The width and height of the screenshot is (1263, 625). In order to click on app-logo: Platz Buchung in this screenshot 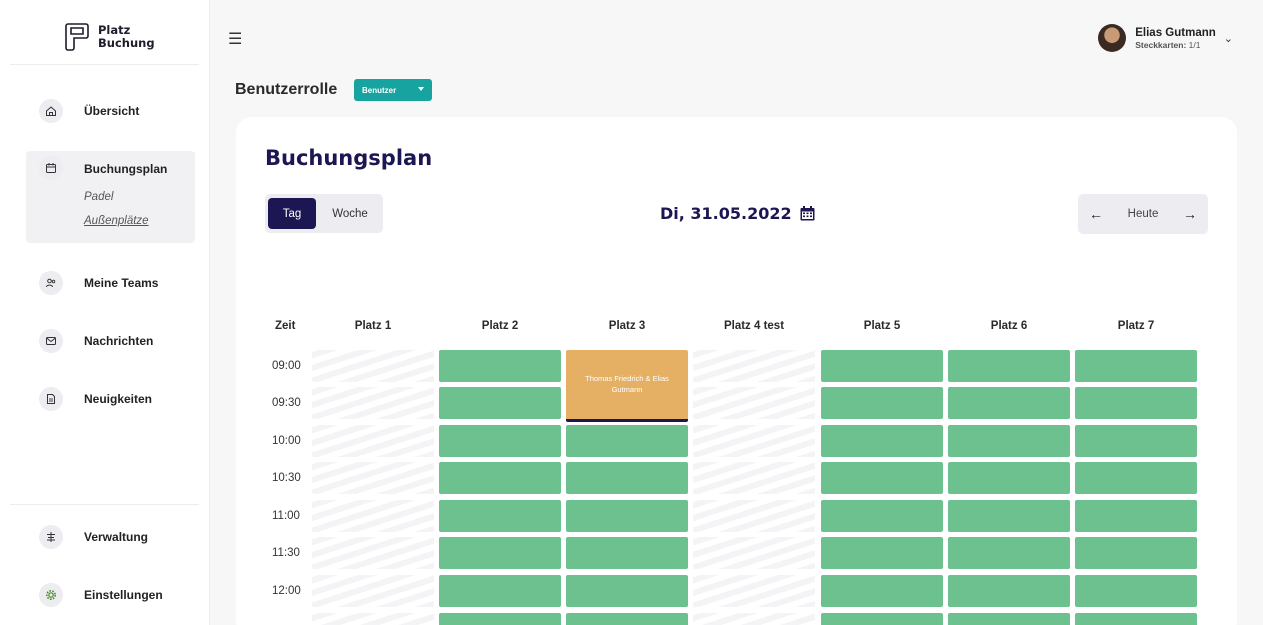, I will do `click(109, 37)`.